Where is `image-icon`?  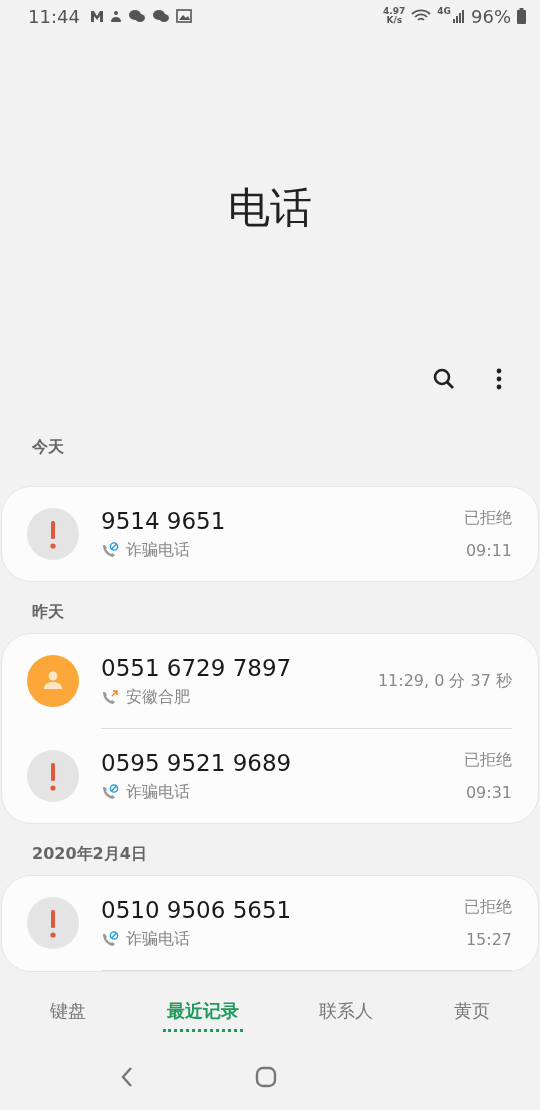 image-icon is located at coordinates (183, 16).